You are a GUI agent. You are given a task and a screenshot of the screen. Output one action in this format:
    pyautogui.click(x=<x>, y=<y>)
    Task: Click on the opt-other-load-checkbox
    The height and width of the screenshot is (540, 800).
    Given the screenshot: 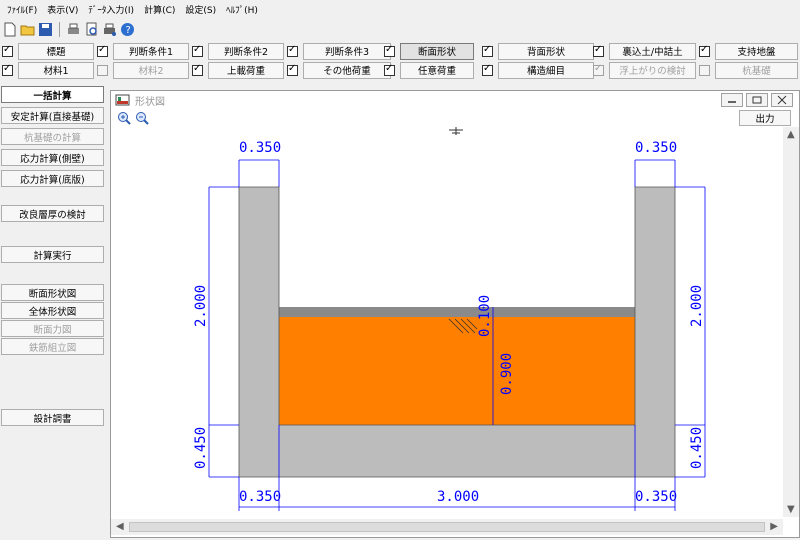 What is the action you would take?
    pyautogui.click(x=292, y=69)
    